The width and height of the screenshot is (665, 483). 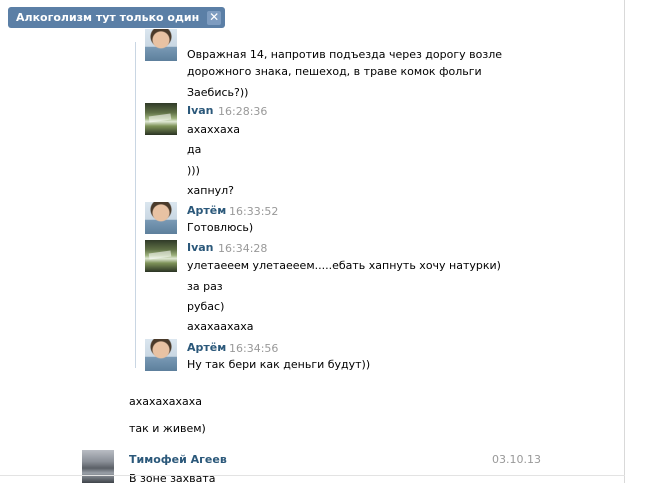 What do you see at coordinates (167, 428) in the screenshot?
I see `message-line: так и живем)` at bounding box center [167, 428].